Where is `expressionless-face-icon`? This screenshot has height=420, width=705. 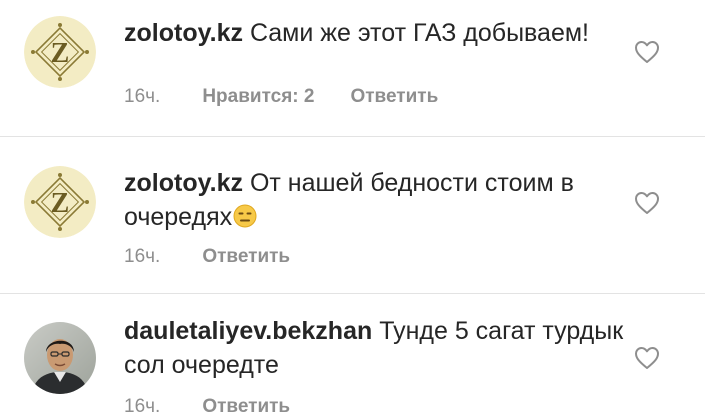 expressionless-face-icon is located at coordinates (245, 215).